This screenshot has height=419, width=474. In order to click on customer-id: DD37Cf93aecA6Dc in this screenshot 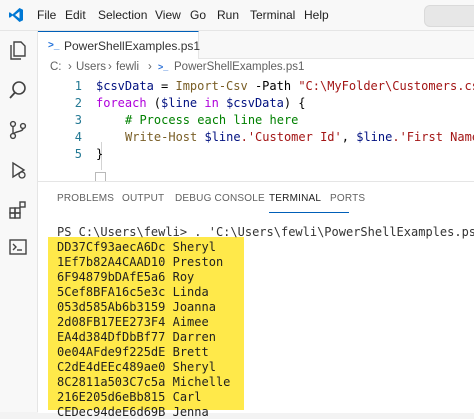, I will do `click(111, 247)`.